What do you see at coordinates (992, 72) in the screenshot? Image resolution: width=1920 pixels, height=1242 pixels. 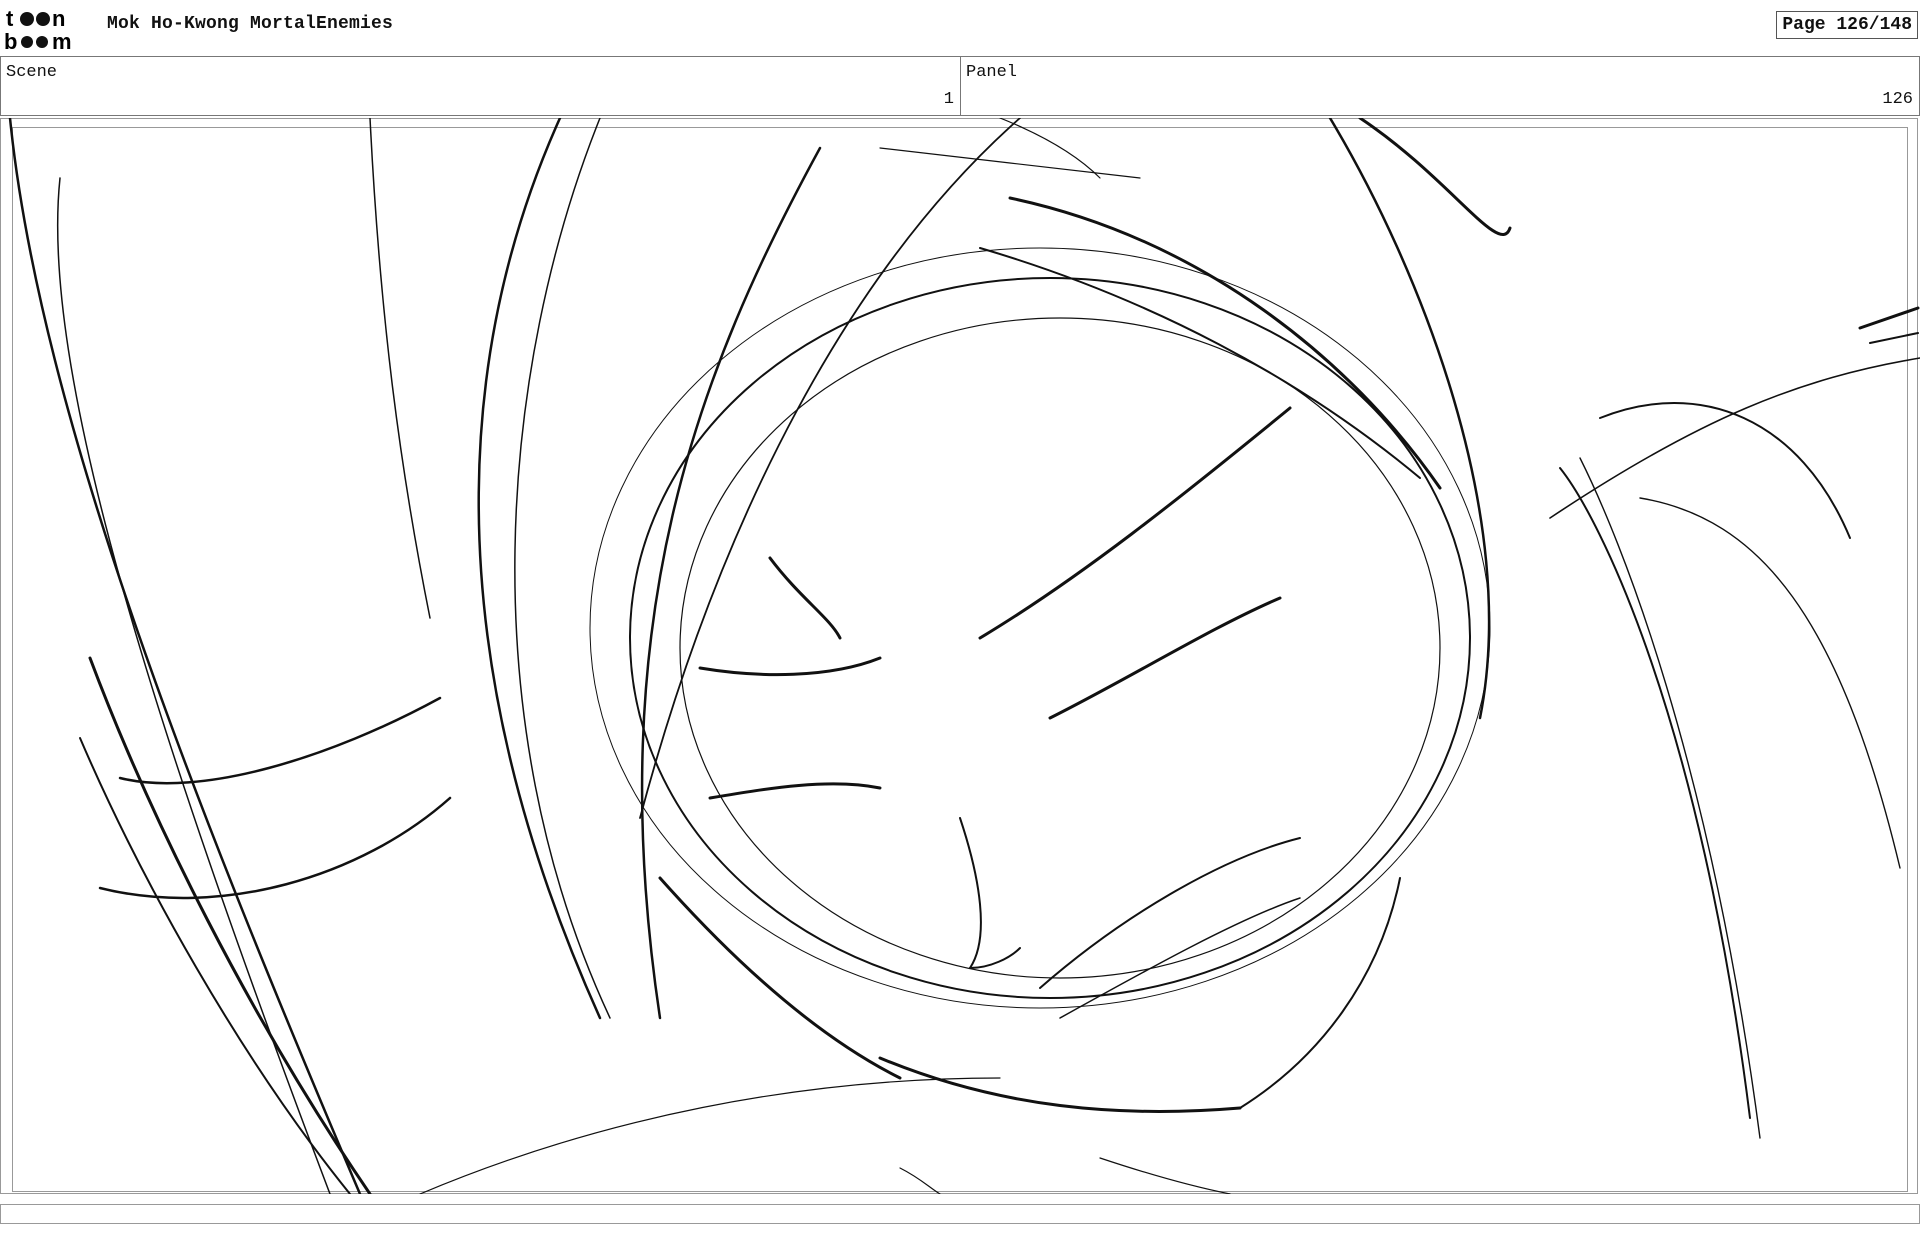 I see `panel-label: Panel` at bounding box center [992, 72].